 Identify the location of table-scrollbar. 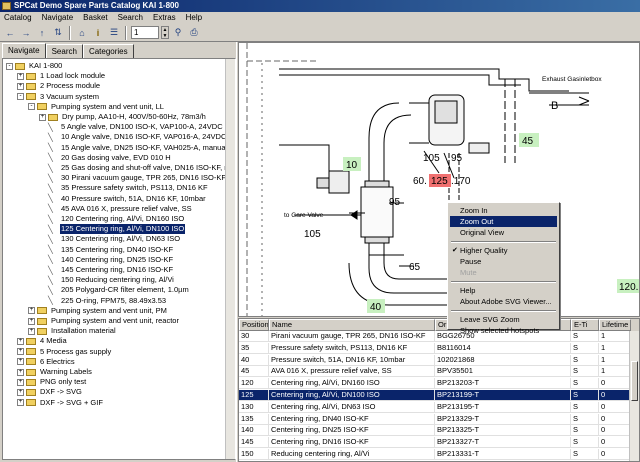
(634, 396).